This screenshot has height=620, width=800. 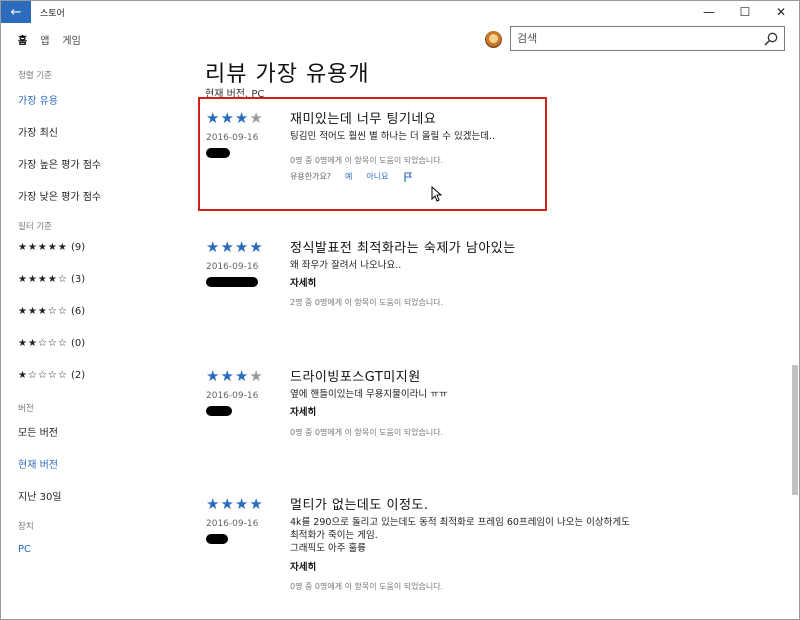 What do you see at coordinates (22, 39) in the screenshot?
I see `nav-home: 홈` at bounding box center [22, 39].